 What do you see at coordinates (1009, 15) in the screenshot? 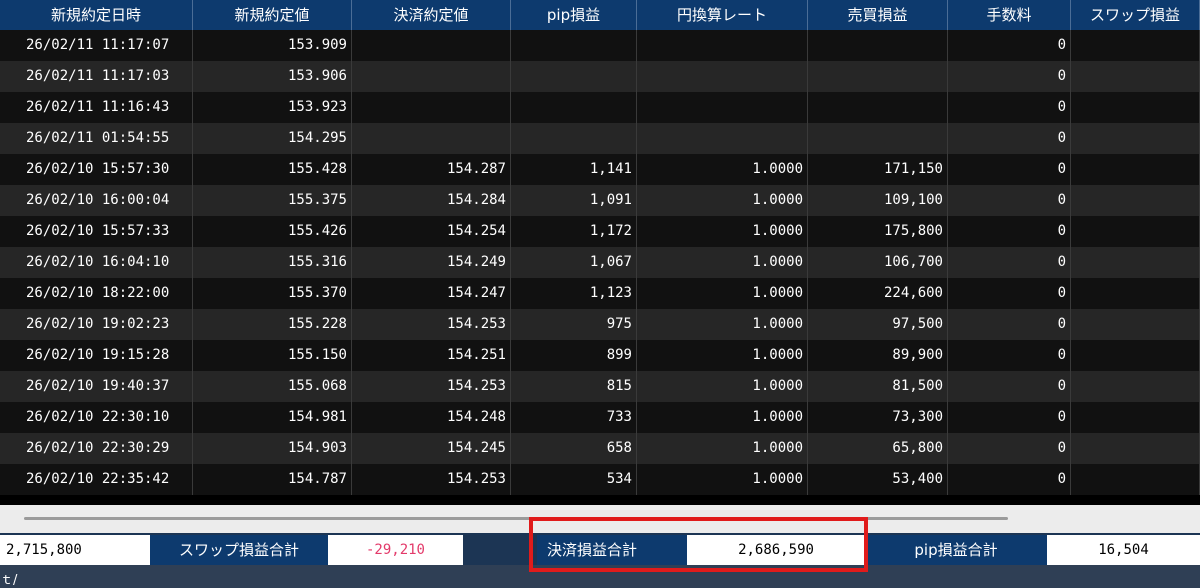
I see `column-header: 手数料` at bounding box center [1009, 15].